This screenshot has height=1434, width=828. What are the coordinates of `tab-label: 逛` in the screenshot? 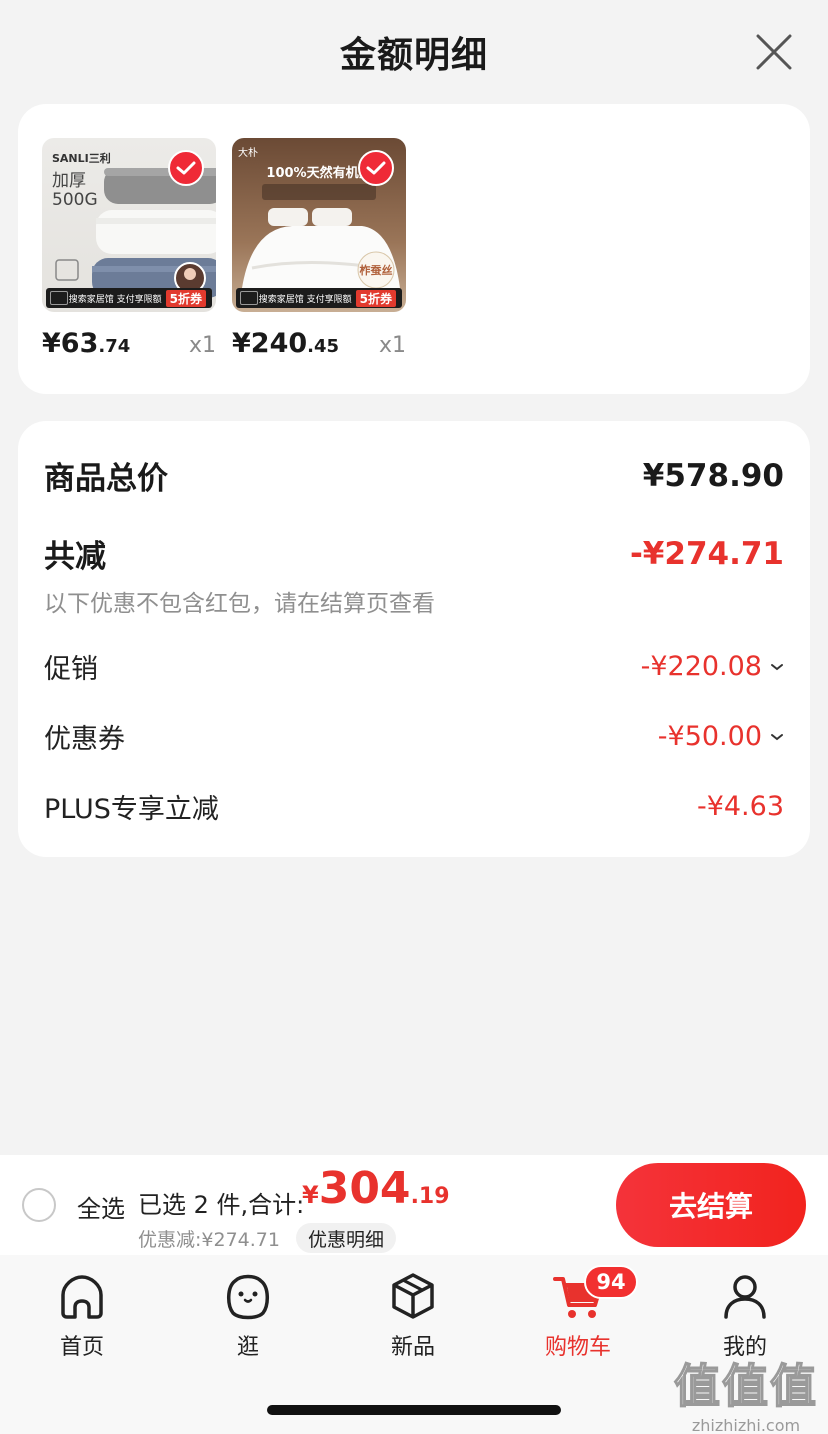 It's located at (247, 1347).